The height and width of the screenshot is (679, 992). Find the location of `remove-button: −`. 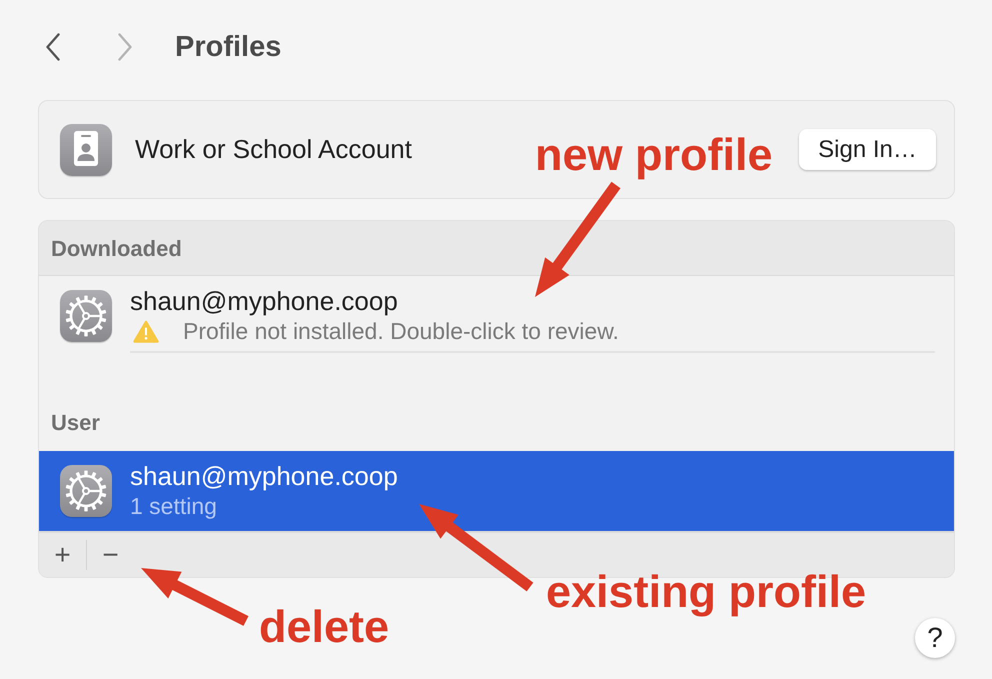

remove-button: − is located at coordinates (110, 555).